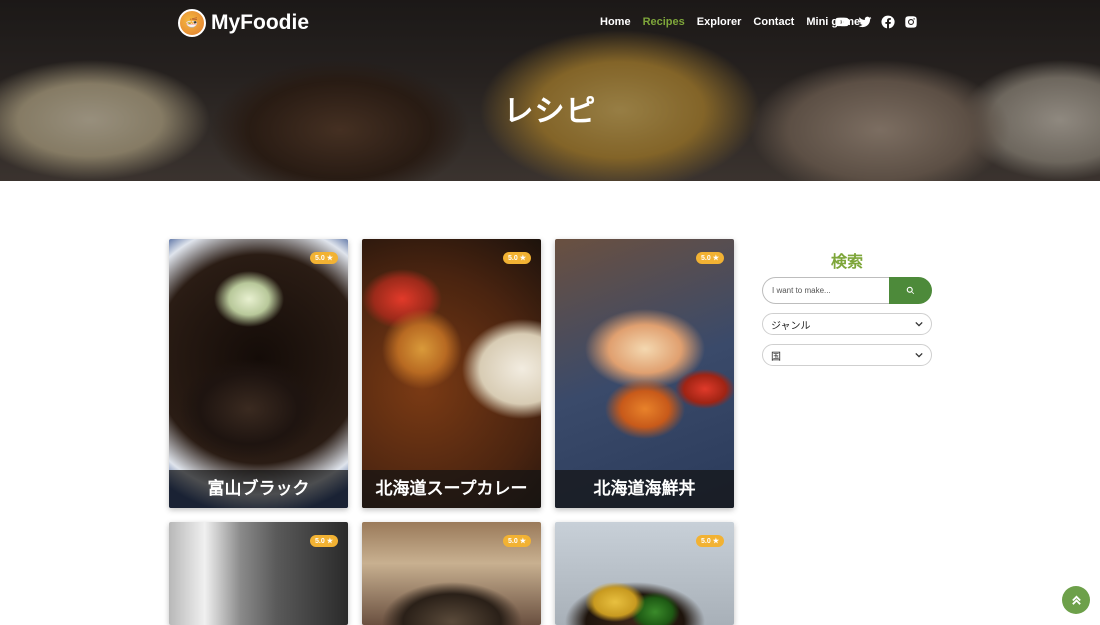 Image resolution: width=1100 pixels, height=625 pixels. I want to click on recipe-title: 富山ブラック, so click(258, 489).